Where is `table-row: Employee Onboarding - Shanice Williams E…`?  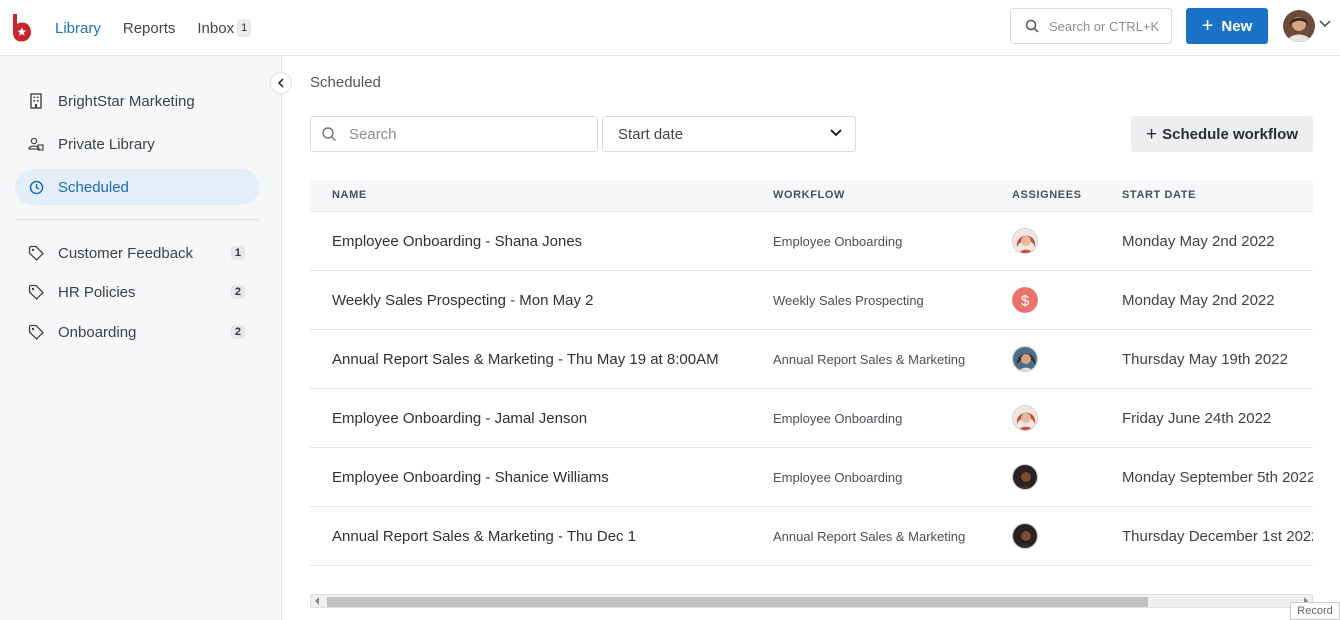 table-row: Employee Onboarding - Shanice Williams E… is located at coordinates (811, 477).